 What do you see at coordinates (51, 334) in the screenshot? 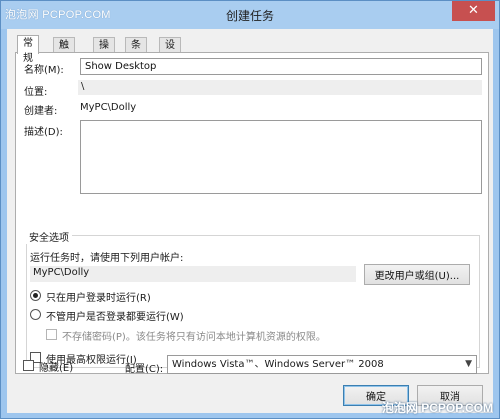
I see `no-store-password-checkbox` at bounding box center [51, 334].